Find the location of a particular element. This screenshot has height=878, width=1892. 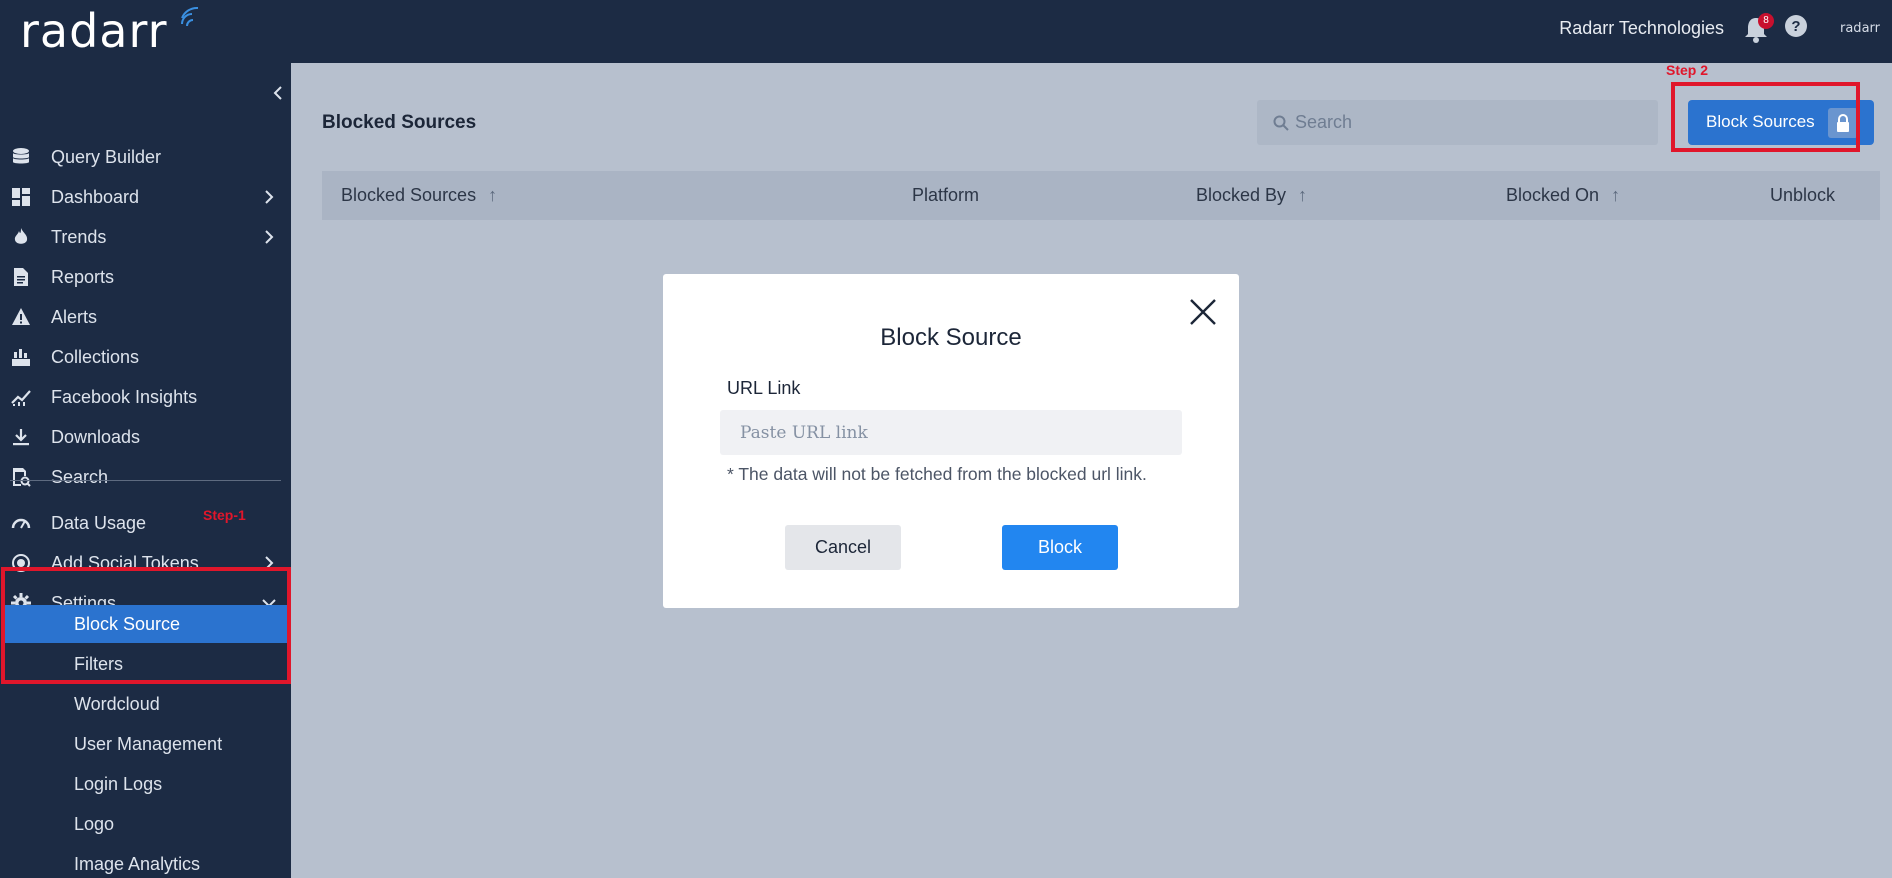

sidebar-item-label: Trends is located at coordinates (79, 237).